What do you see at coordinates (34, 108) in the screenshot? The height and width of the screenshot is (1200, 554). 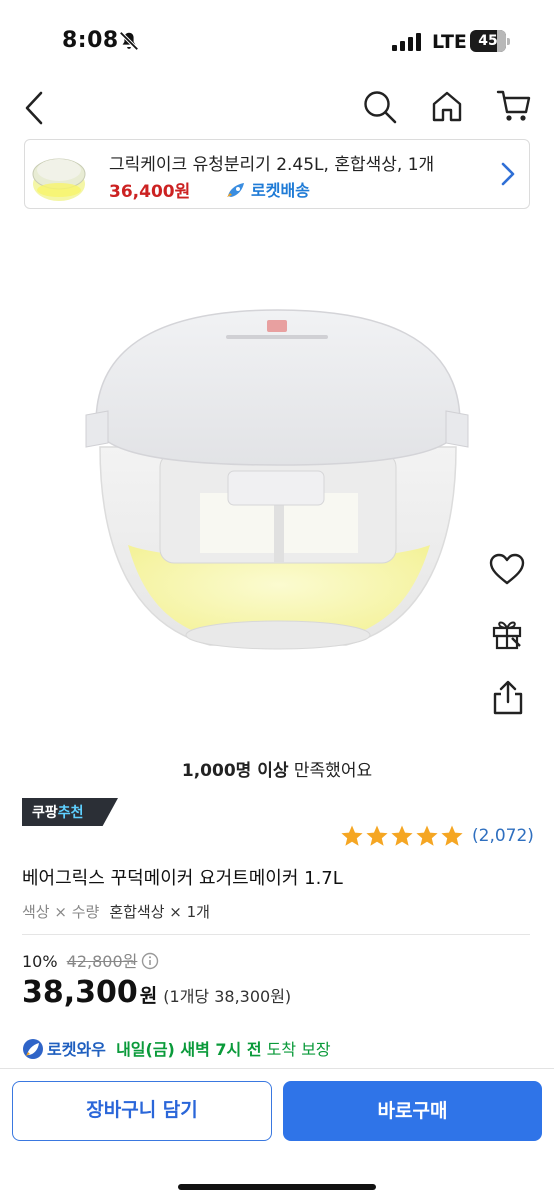 I see `back-icon` at bounding box center [34, 108].